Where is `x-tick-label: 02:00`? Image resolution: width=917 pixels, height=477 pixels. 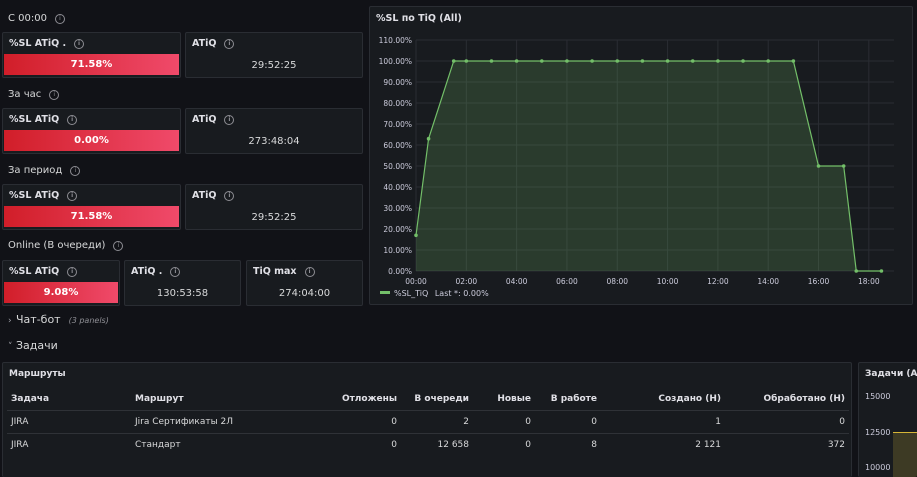 x-tick-label: 02:00 is located at coordinates (467, 281).